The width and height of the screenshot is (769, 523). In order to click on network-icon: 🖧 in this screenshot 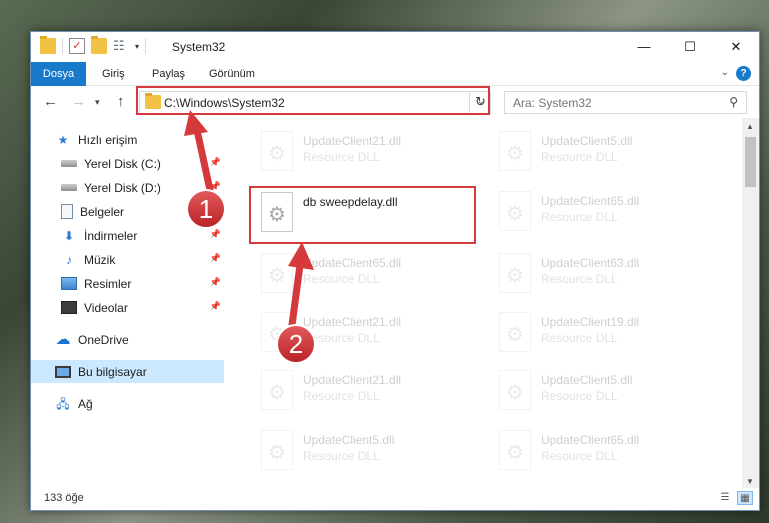, I will do `click(63, 403)`.